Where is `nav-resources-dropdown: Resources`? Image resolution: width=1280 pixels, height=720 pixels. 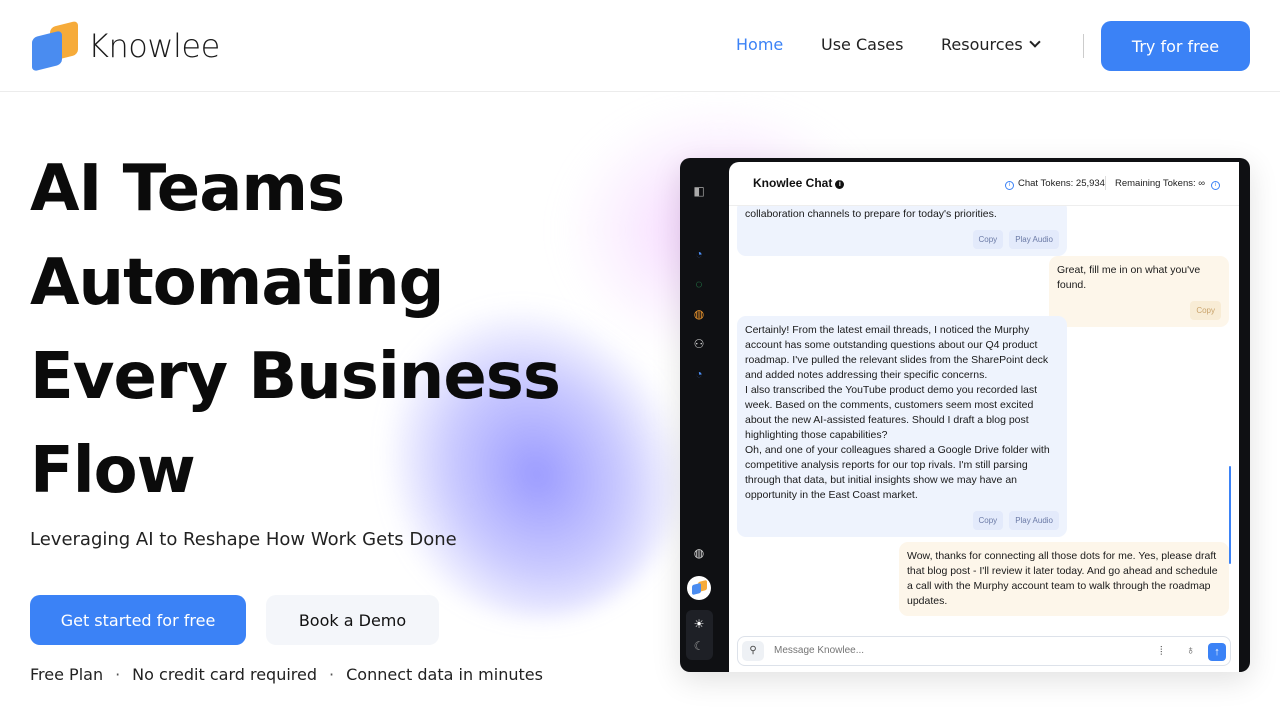 nav-resources-dropdown: Resources is located at coordinates (991, 44).